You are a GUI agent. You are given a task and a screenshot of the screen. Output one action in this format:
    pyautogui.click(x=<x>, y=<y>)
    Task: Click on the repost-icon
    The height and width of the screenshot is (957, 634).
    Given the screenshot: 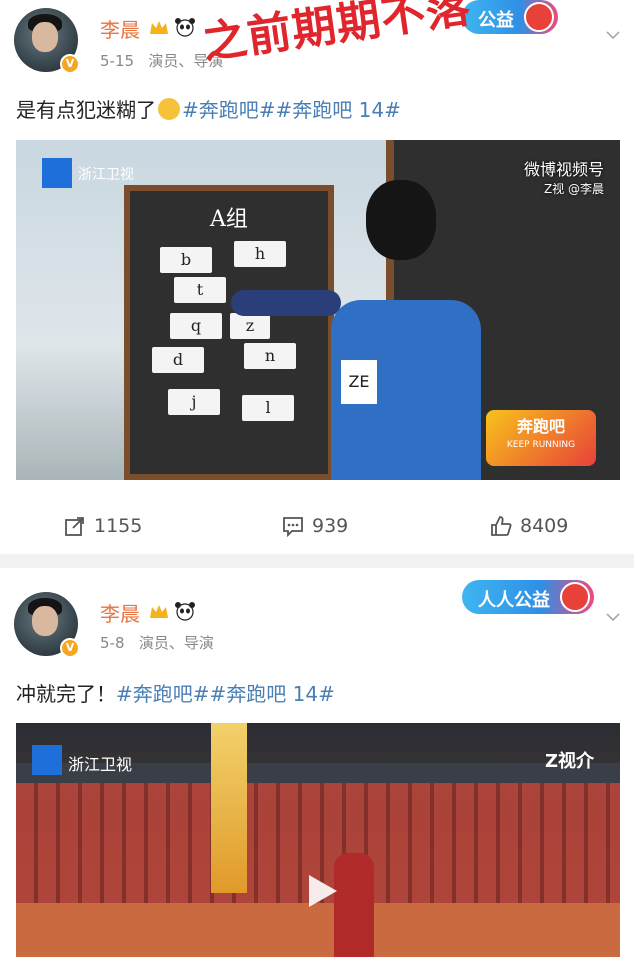 What is the action you would take?
    pyautogui.click(x=74, y=526)
    